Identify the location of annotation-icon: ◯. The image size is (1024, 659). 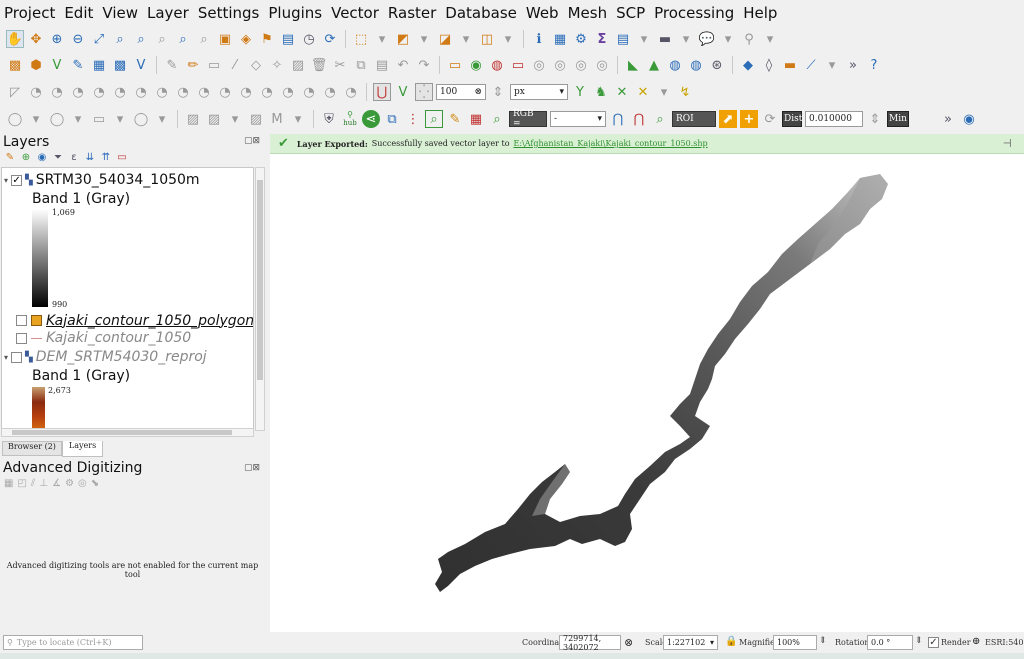
(15, 119).